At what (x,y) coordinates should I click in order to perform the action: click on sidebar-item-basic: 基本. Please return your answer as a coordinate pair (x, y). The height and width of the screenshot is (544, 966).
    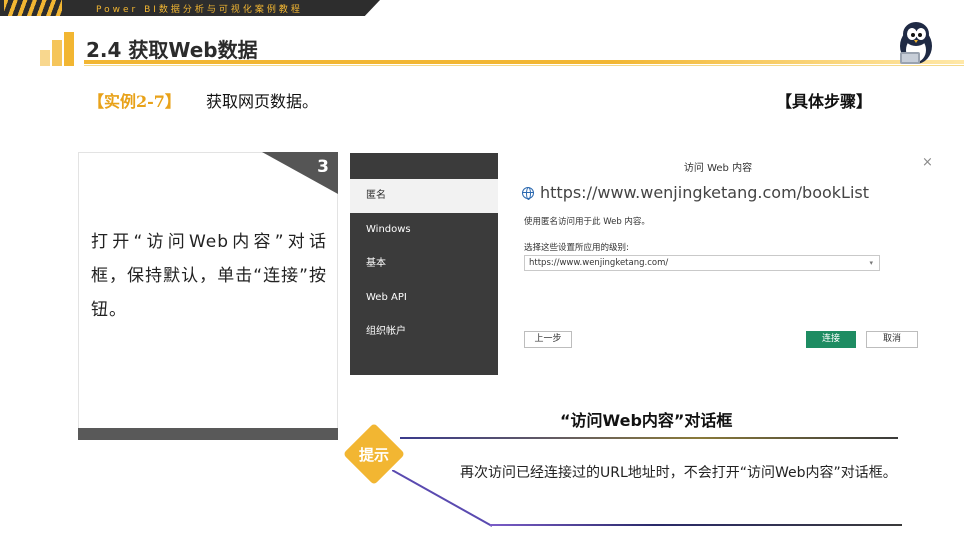
    Looking at the image, I should click on (424, 264).